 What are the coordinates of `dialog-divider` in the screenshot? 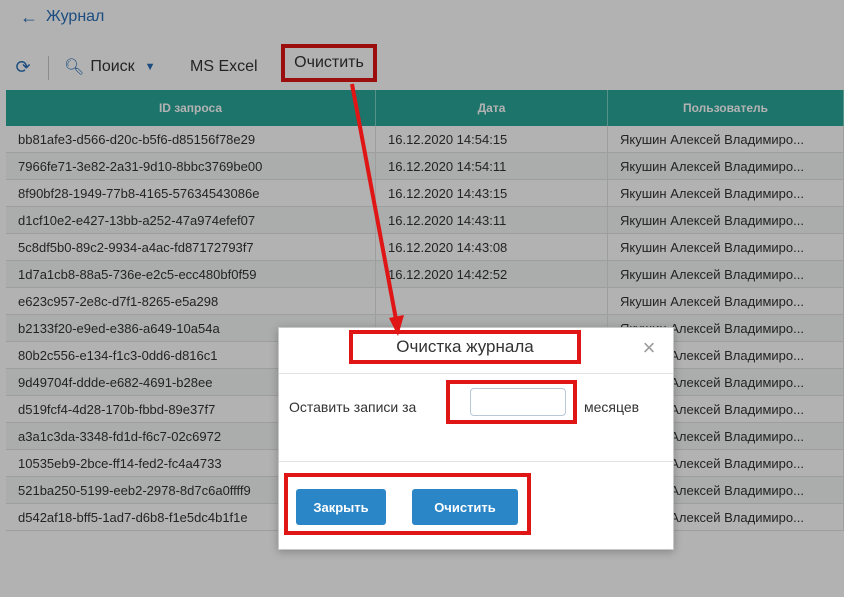 It's located at (476, 373).